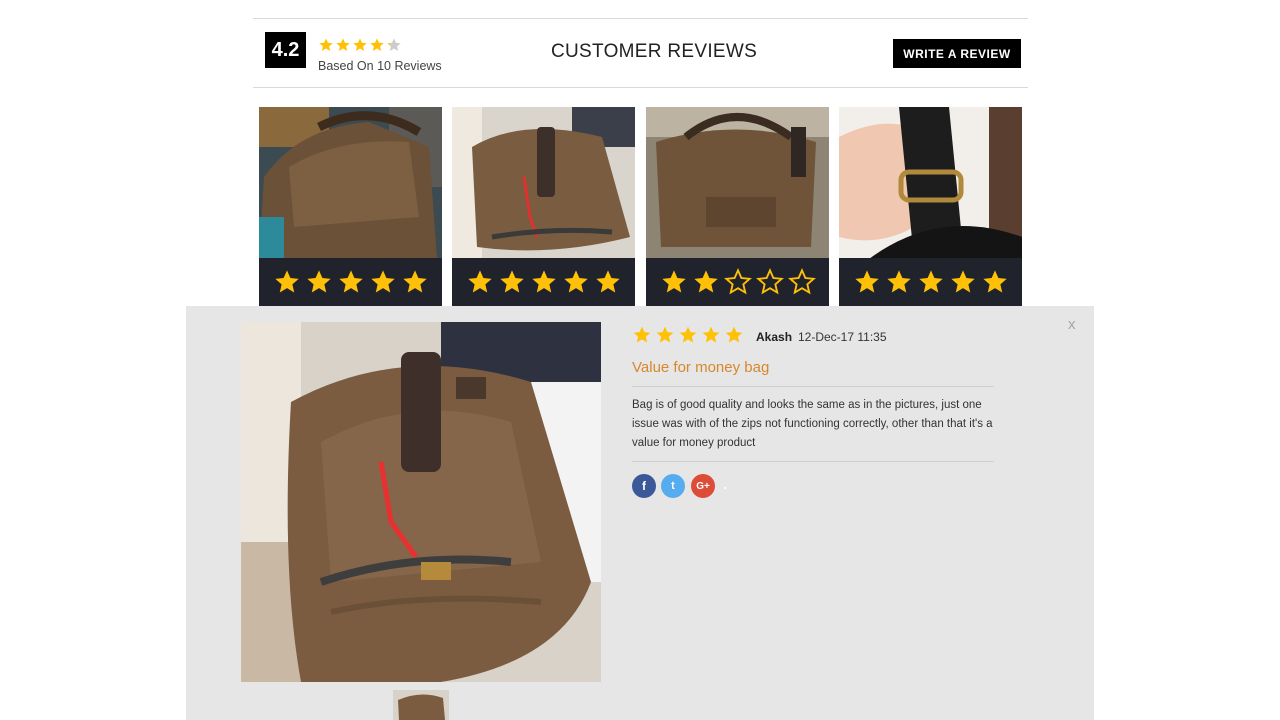 The width and height of the screenshot is (1280, 720). I want to click on review-divider-top, so click(813, 386).